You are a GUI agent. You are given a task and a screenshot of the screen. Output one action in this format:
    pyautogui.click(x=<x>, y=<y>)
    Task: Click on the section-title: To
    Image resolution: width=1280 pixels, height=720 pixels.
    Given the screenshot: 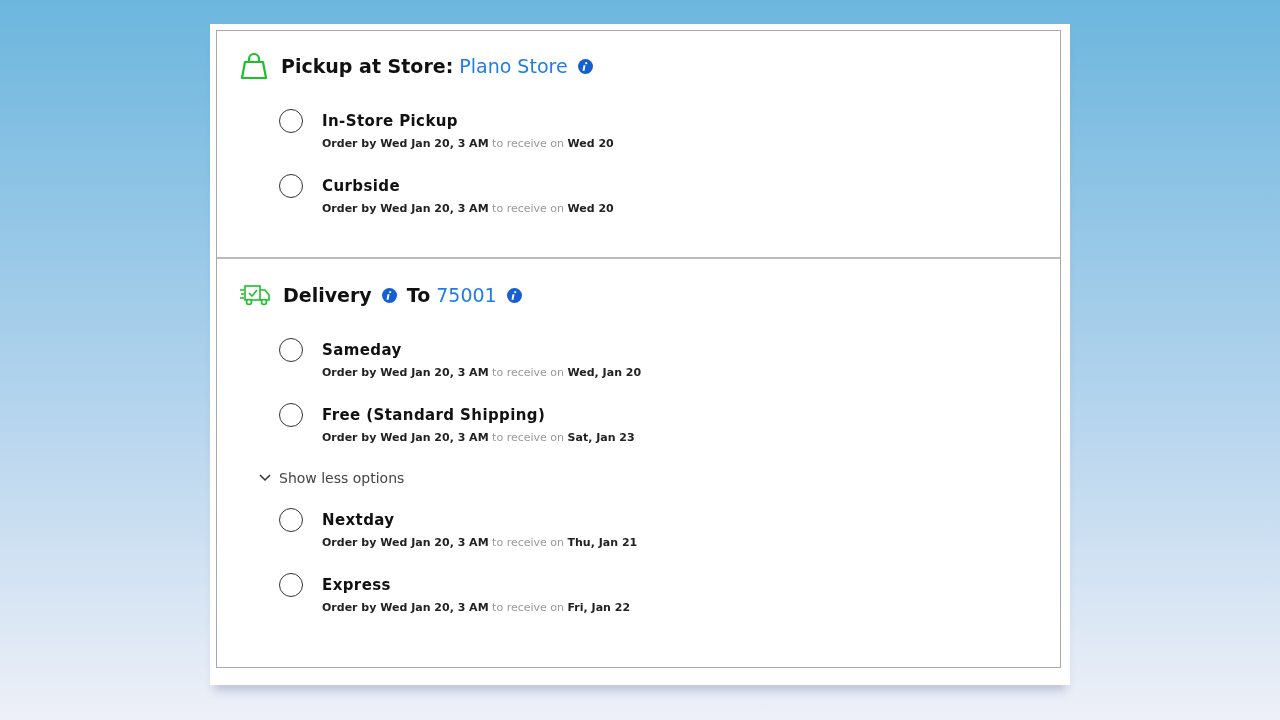 What is the action you would take?
    pyautogui.click(x=418, y=295)
    